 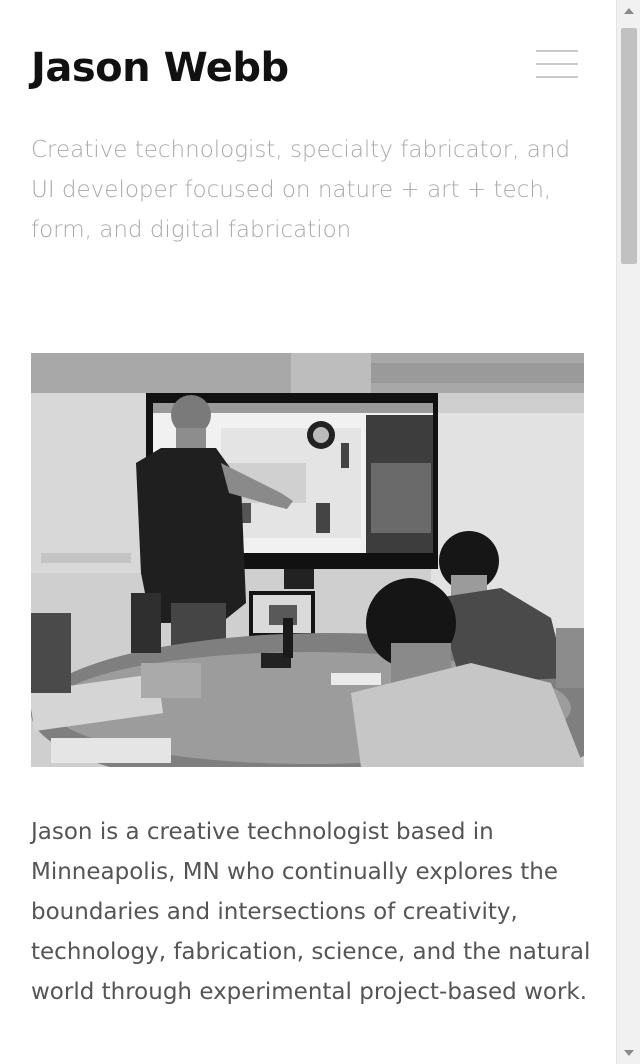 I want to click on scroll-down-arrow-icon, so click(x=629, y=1053).